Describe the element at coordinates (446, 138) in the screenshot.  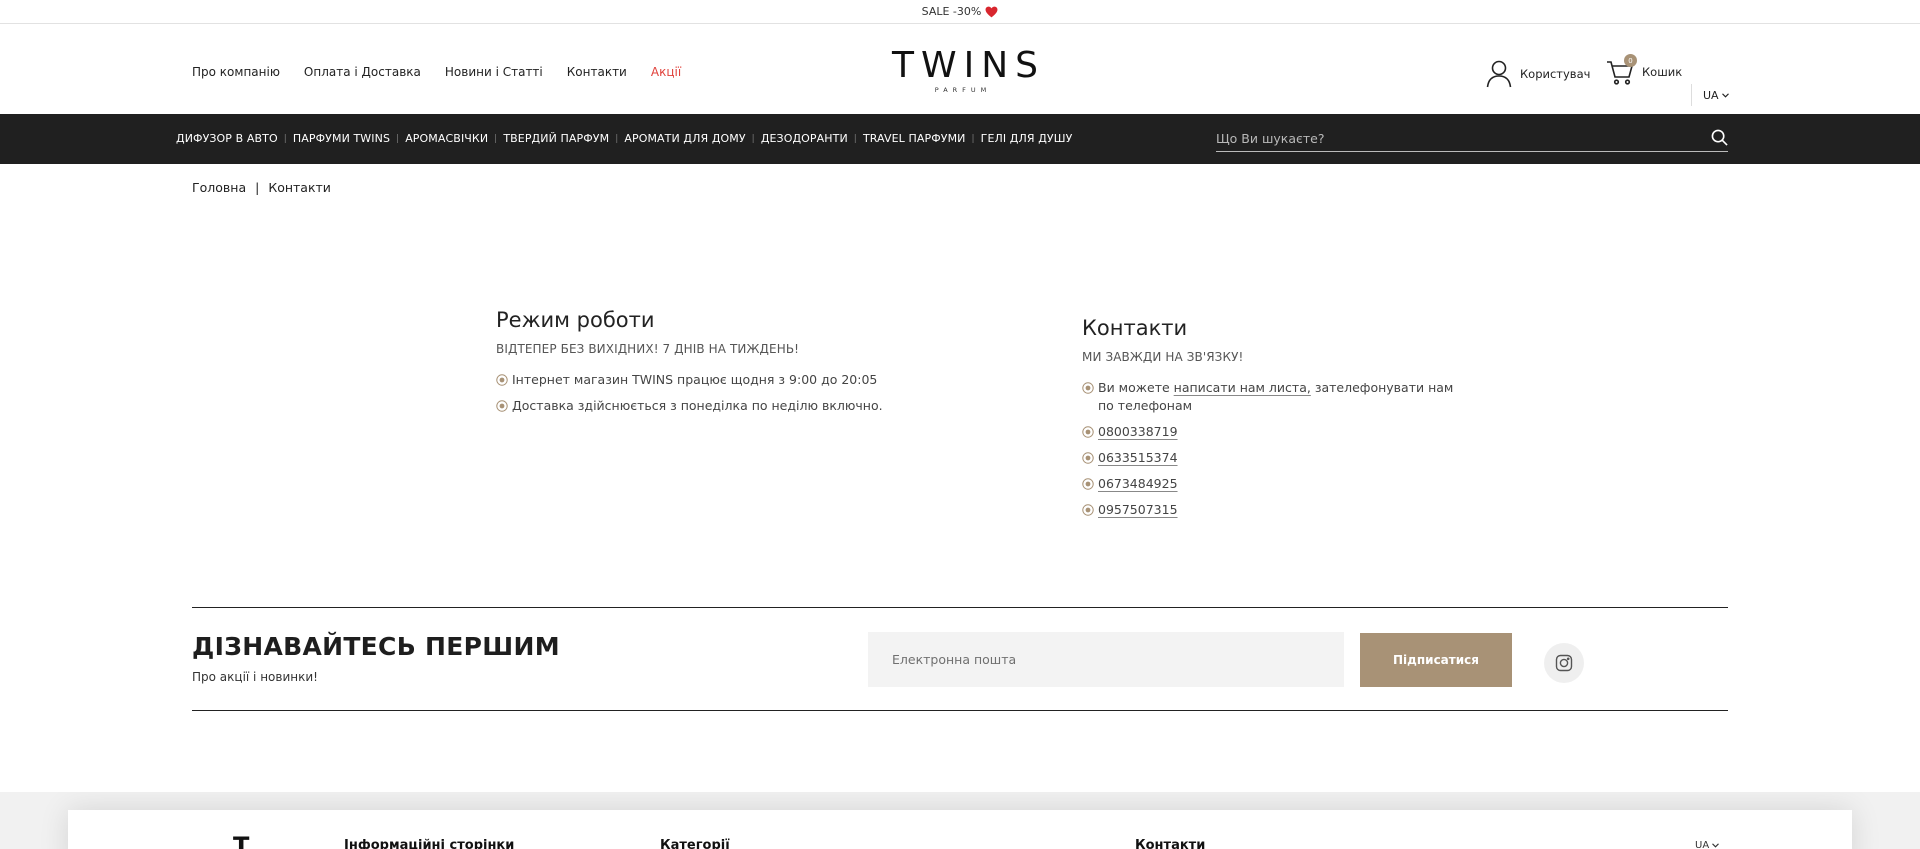
I see `category-aroma-candles: АРОМАСВІЧКИ` at that location.